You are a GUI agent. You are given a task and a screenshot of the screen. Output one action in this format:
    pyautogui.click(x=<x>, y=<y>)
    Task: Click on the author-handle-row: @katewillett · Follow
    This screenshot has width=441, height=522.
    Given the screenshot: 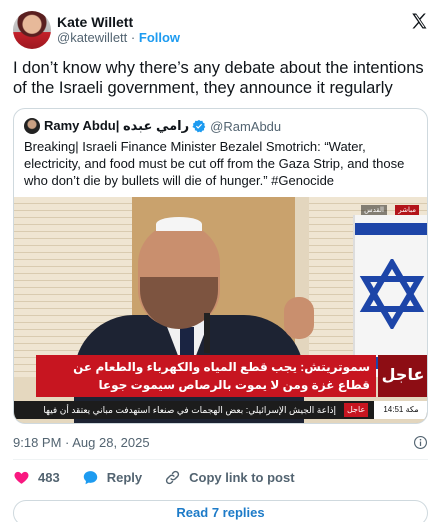 What is the action you would take?
    pyautogui.click(x=118, y=38)
    